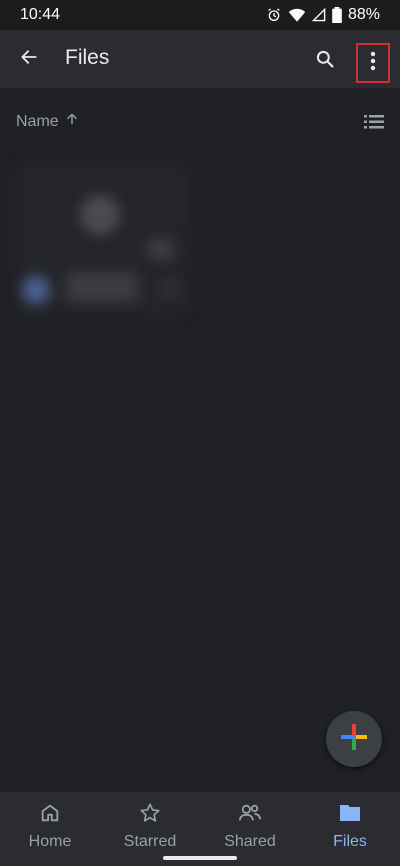 The image size is (400, 866). I want to click on signal-icon, so click(318, 15).